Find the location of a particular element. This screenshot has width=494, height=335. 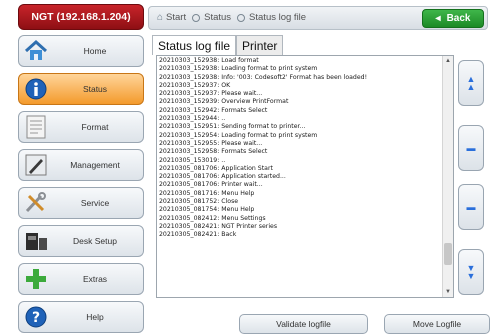

nav-management-button: Management is located at coordinates (81, 165).